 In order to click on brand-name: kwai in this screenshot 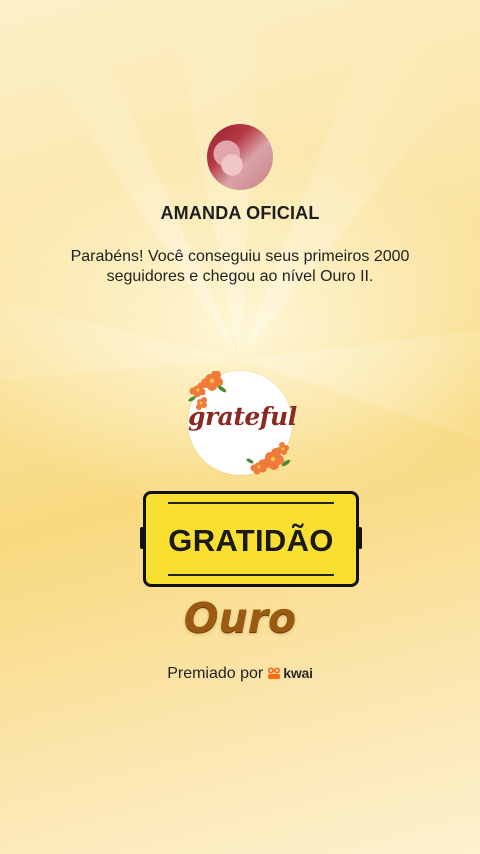, I will do `click(298, 673)`.